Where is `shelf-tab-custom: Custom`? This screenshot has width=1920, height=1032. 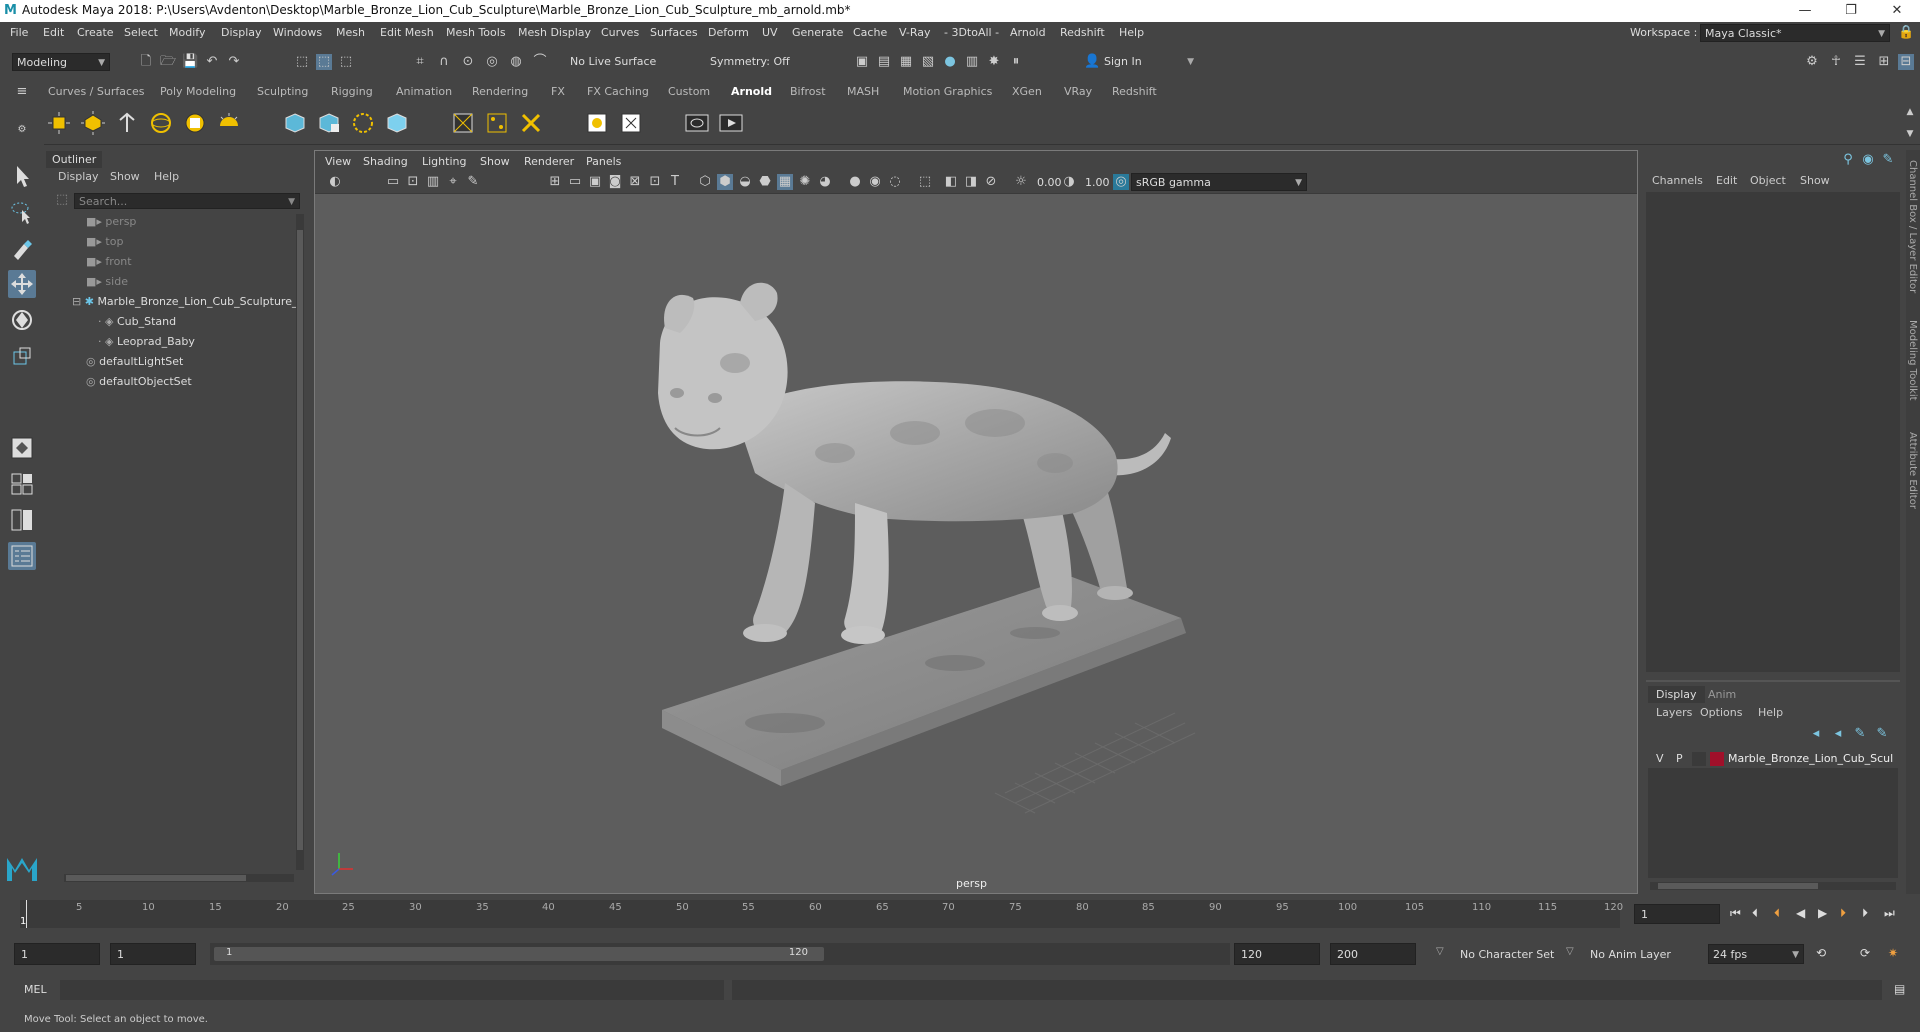 shelf-tab-custom: Custom is located at coordinates (689, 91).